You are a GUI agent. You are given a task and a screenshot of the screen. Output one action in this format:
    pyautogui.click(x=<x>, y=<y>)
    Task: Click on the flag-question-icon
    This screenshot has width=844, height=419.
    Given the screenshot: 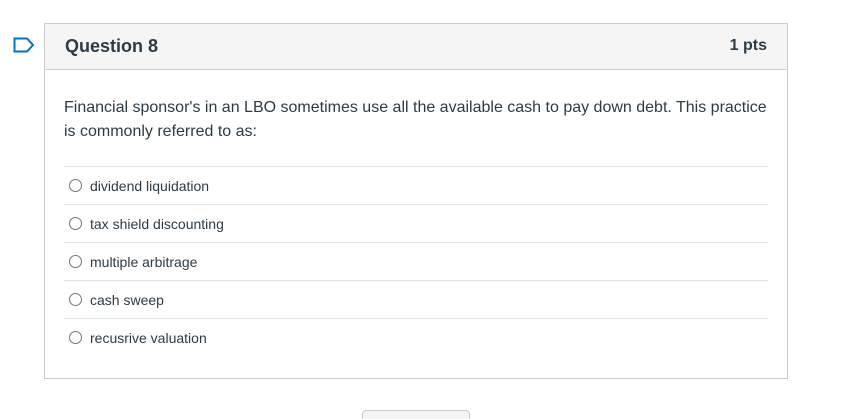 What is the action you would take?
    pyautogui.click(x=24, y=45)
    